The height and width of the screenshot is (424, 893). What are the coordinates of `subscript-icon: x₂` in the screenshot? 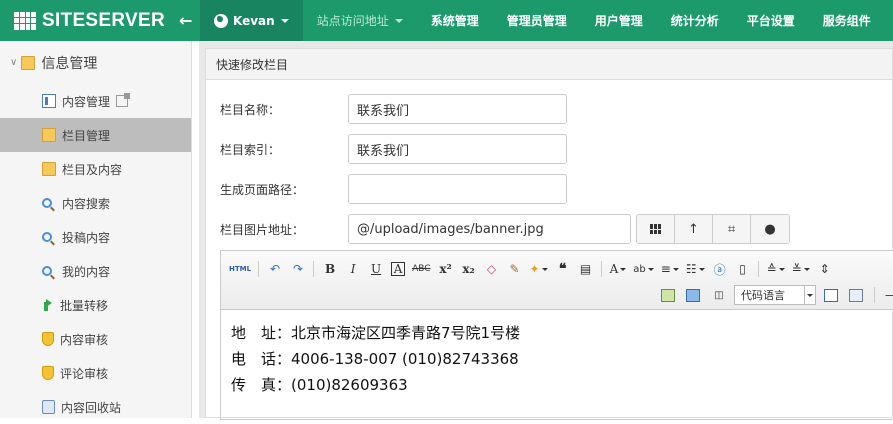 It's located at (469, 269).